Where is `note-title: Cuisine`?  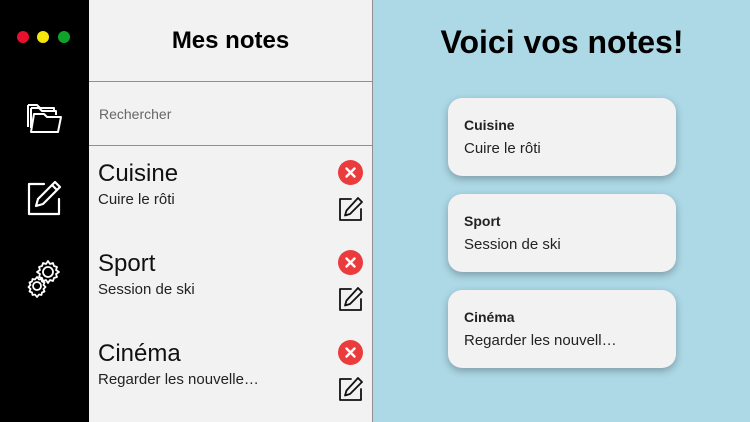
note-title: Cuisine is located at coordinates (138, 173).